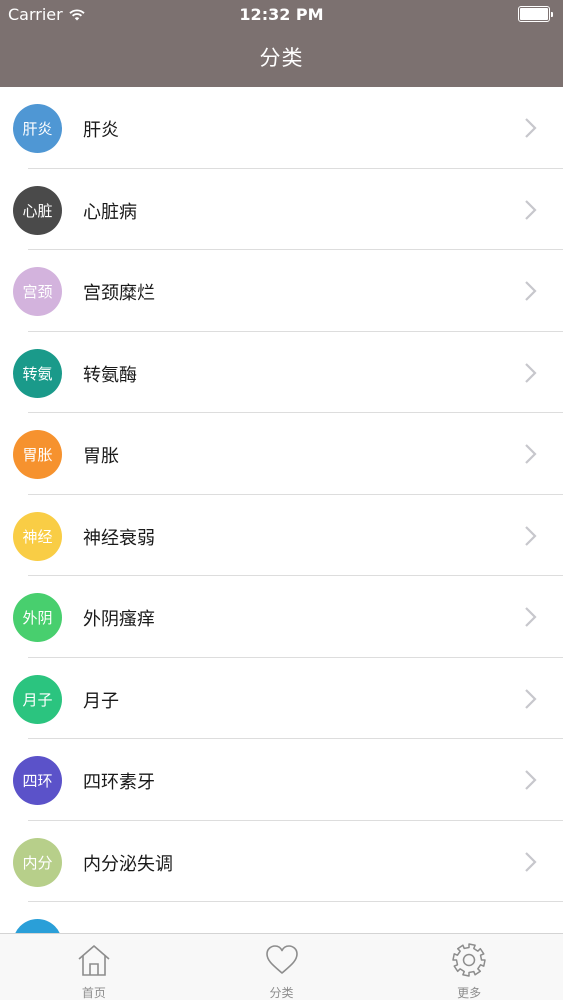 Image resolution: width=563 pixels, height=1001 pixels. What do you see at coordinates (119, 619) in the screenshot?
I see `category-label: 外阴瘙痒` at bounding box center [119, 619].